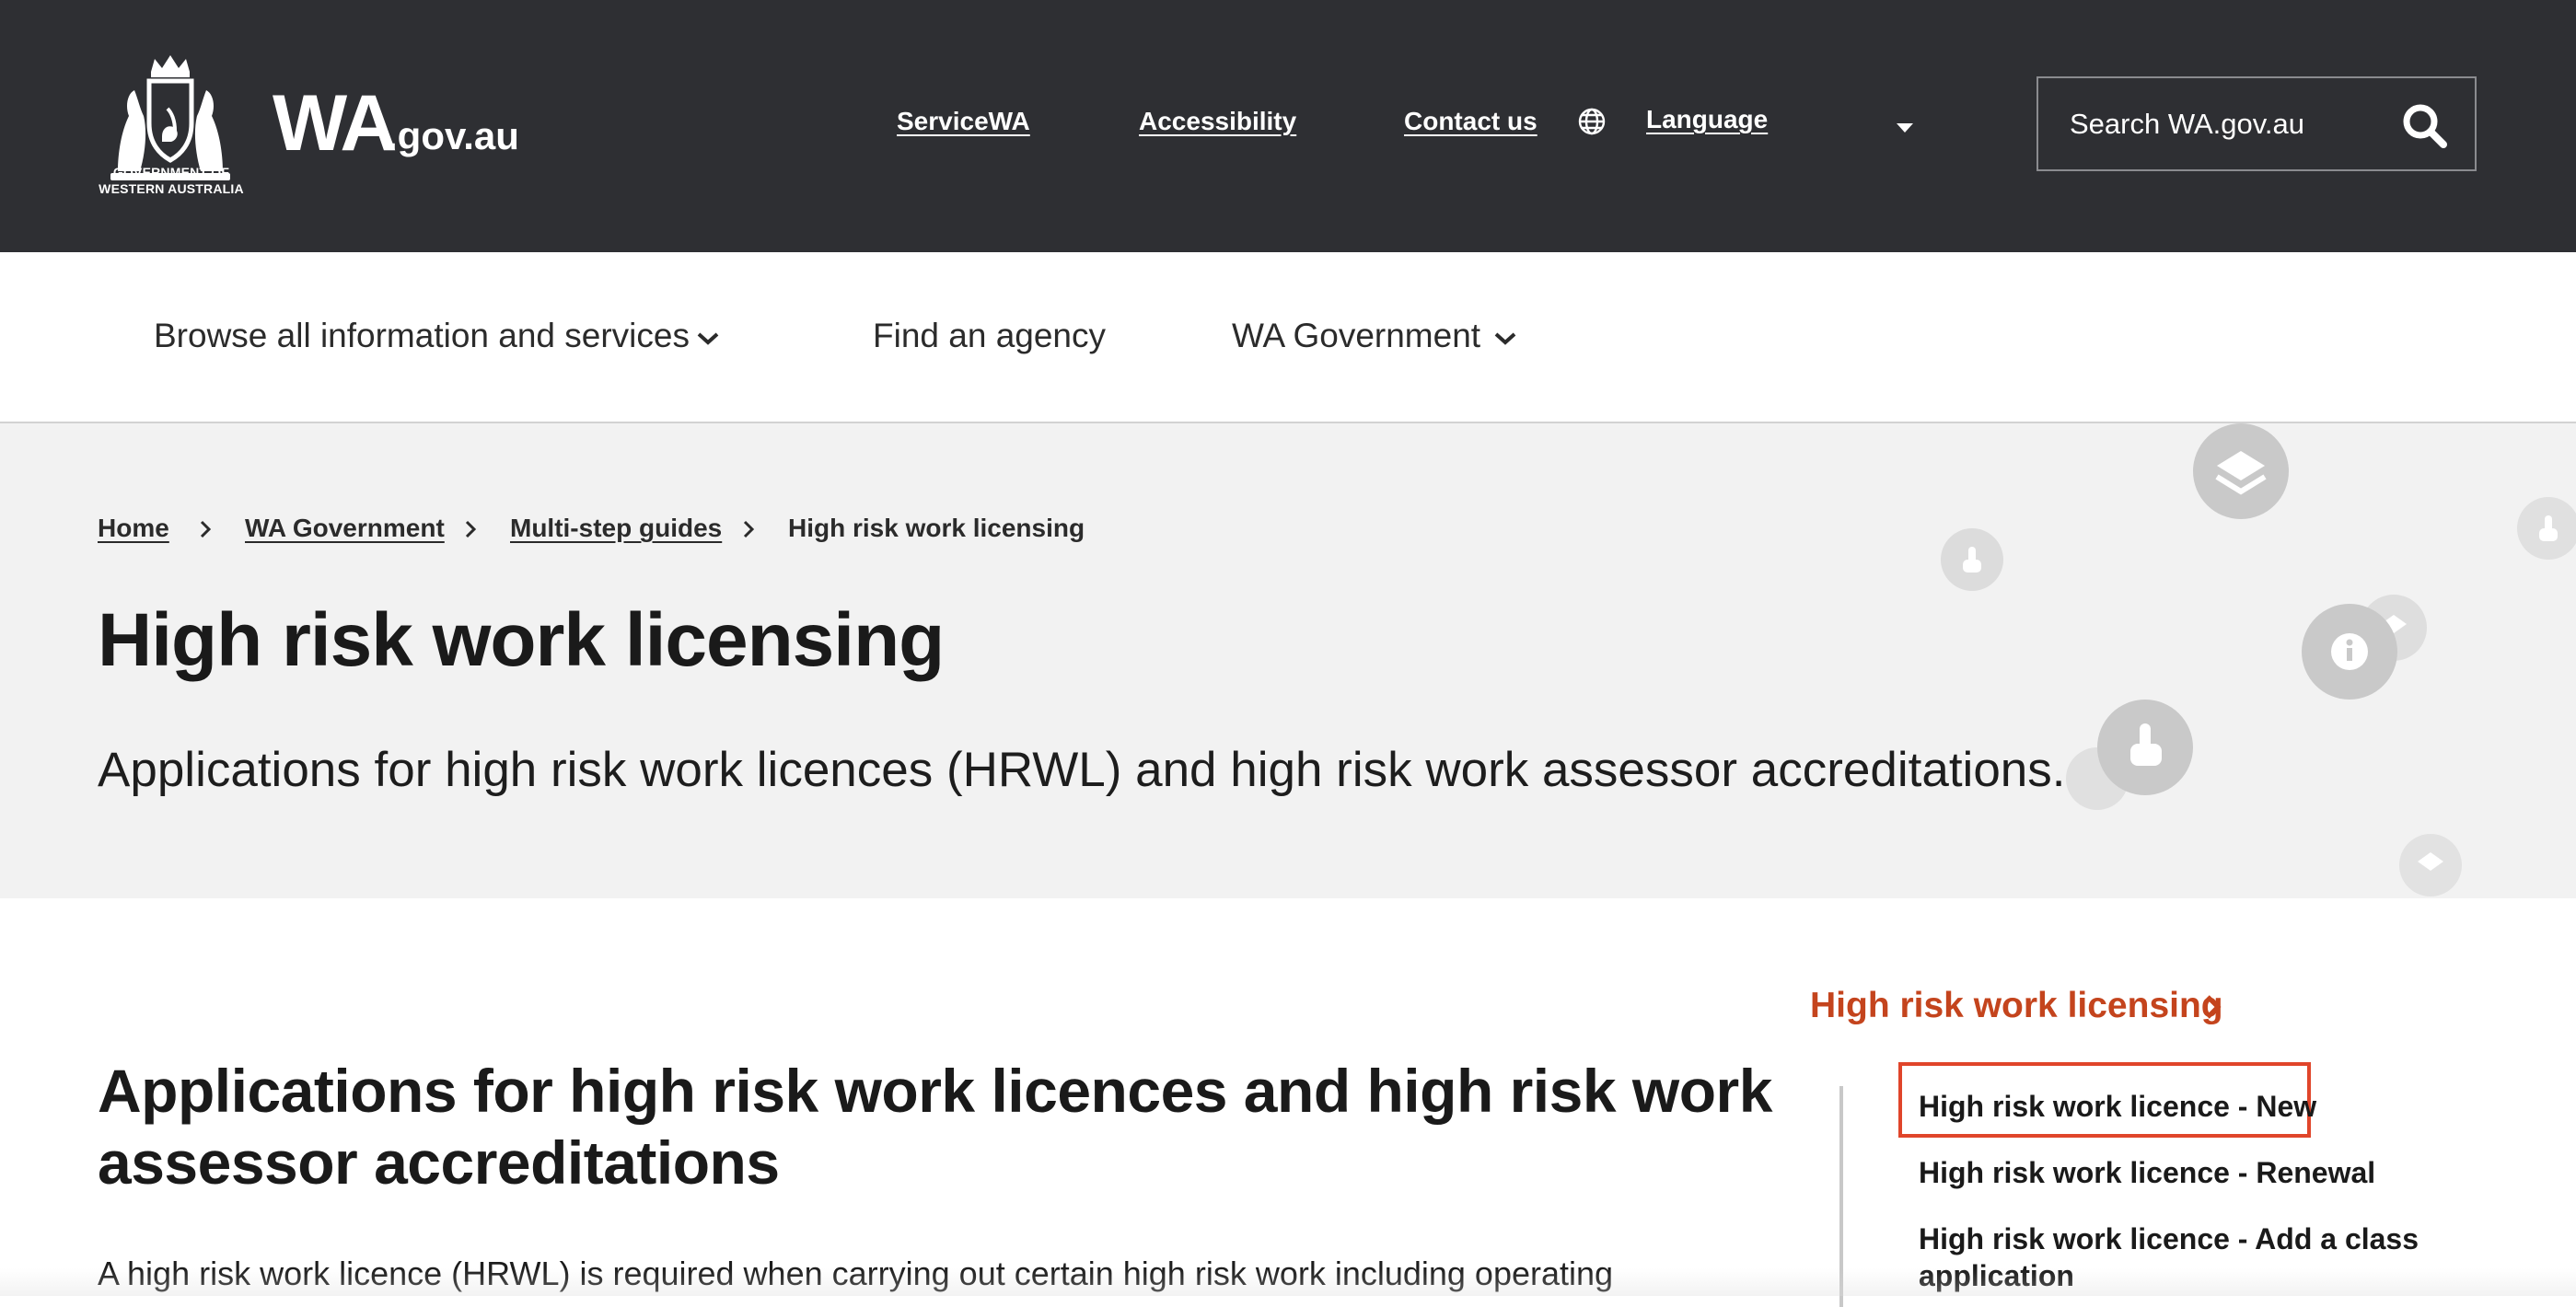 The width and height of the screenshot is (2576, 1307). What do you see at coordinates (1470, 122) in the screenshot?
I see `contact-us-link: Contact us` at bounding box center [1470, 122].